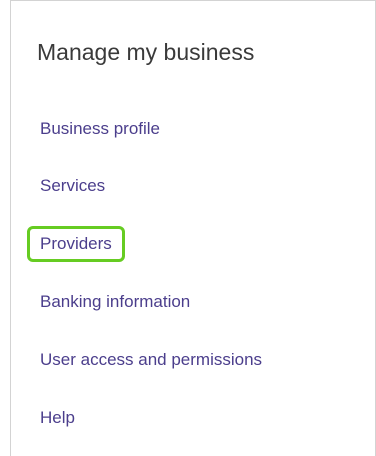 Image resolution: width=376 pixels, height=456 pixels. I want to click on menu-item-services: Services, so click(72, 186).